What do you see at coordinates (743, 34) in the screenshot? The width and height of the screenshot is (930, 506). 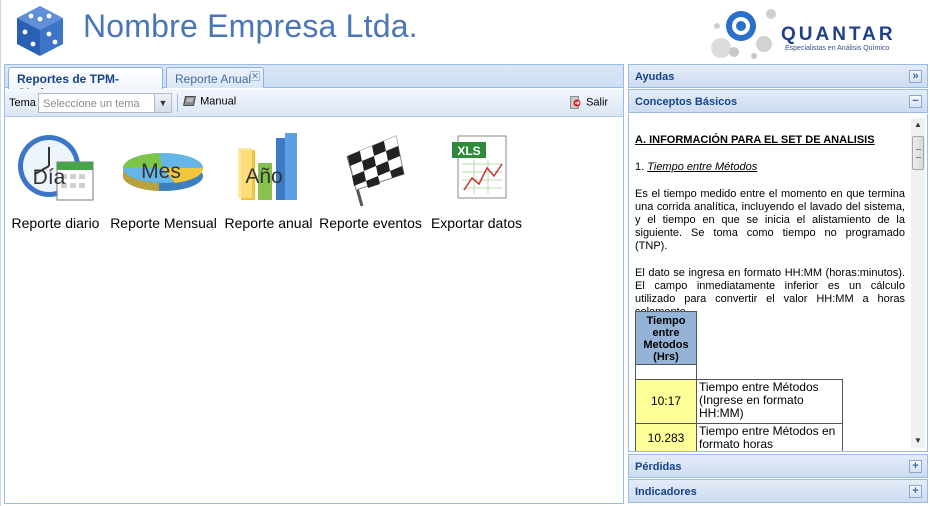 I see `molecule-logo-icon` at bounding box center [743, 34].